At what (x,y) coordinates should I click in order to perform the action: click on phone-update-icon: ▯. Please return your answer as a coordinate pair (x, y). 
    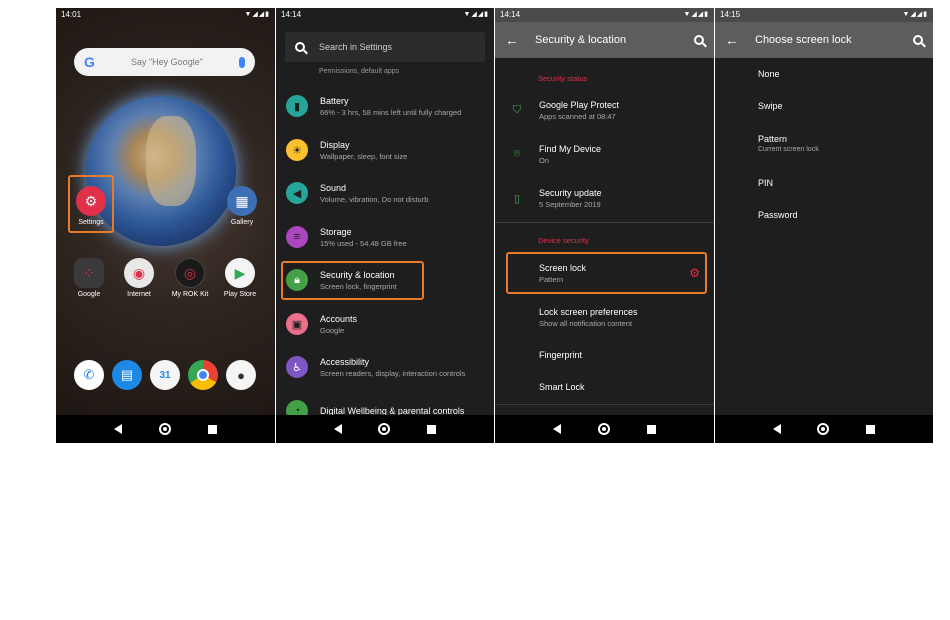
    Looking at the image, I should click on (517, 198).